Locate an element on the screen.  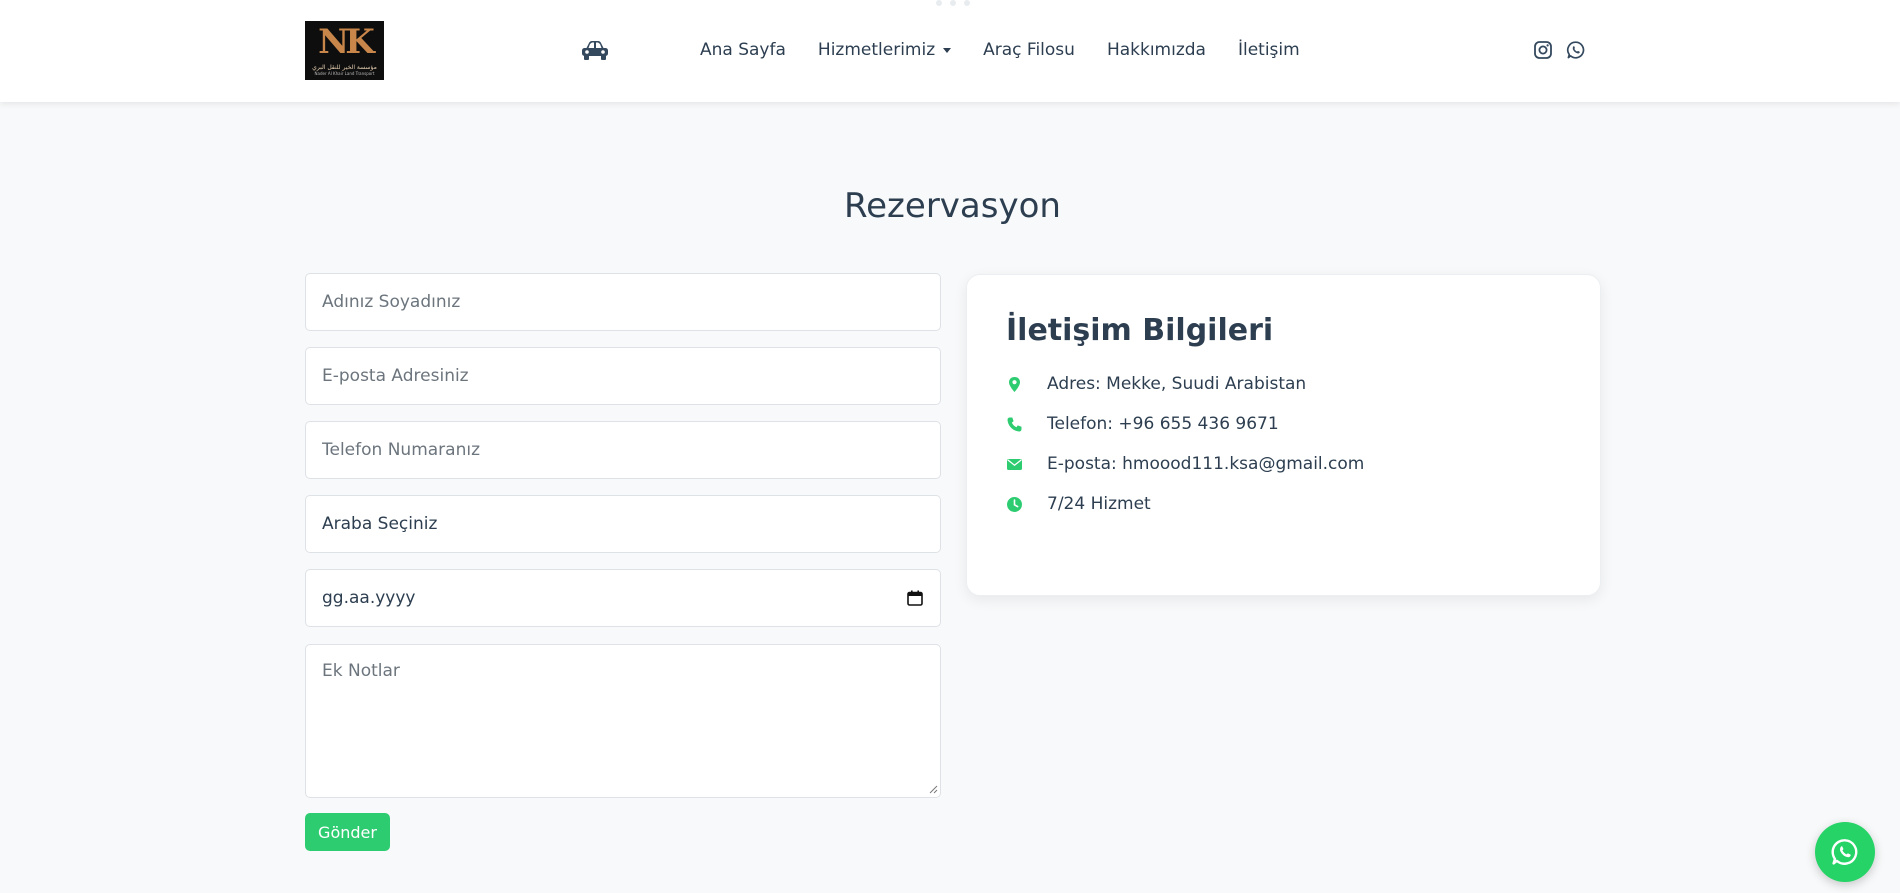
resize-grip-icon is located at coordinates (933, 789).